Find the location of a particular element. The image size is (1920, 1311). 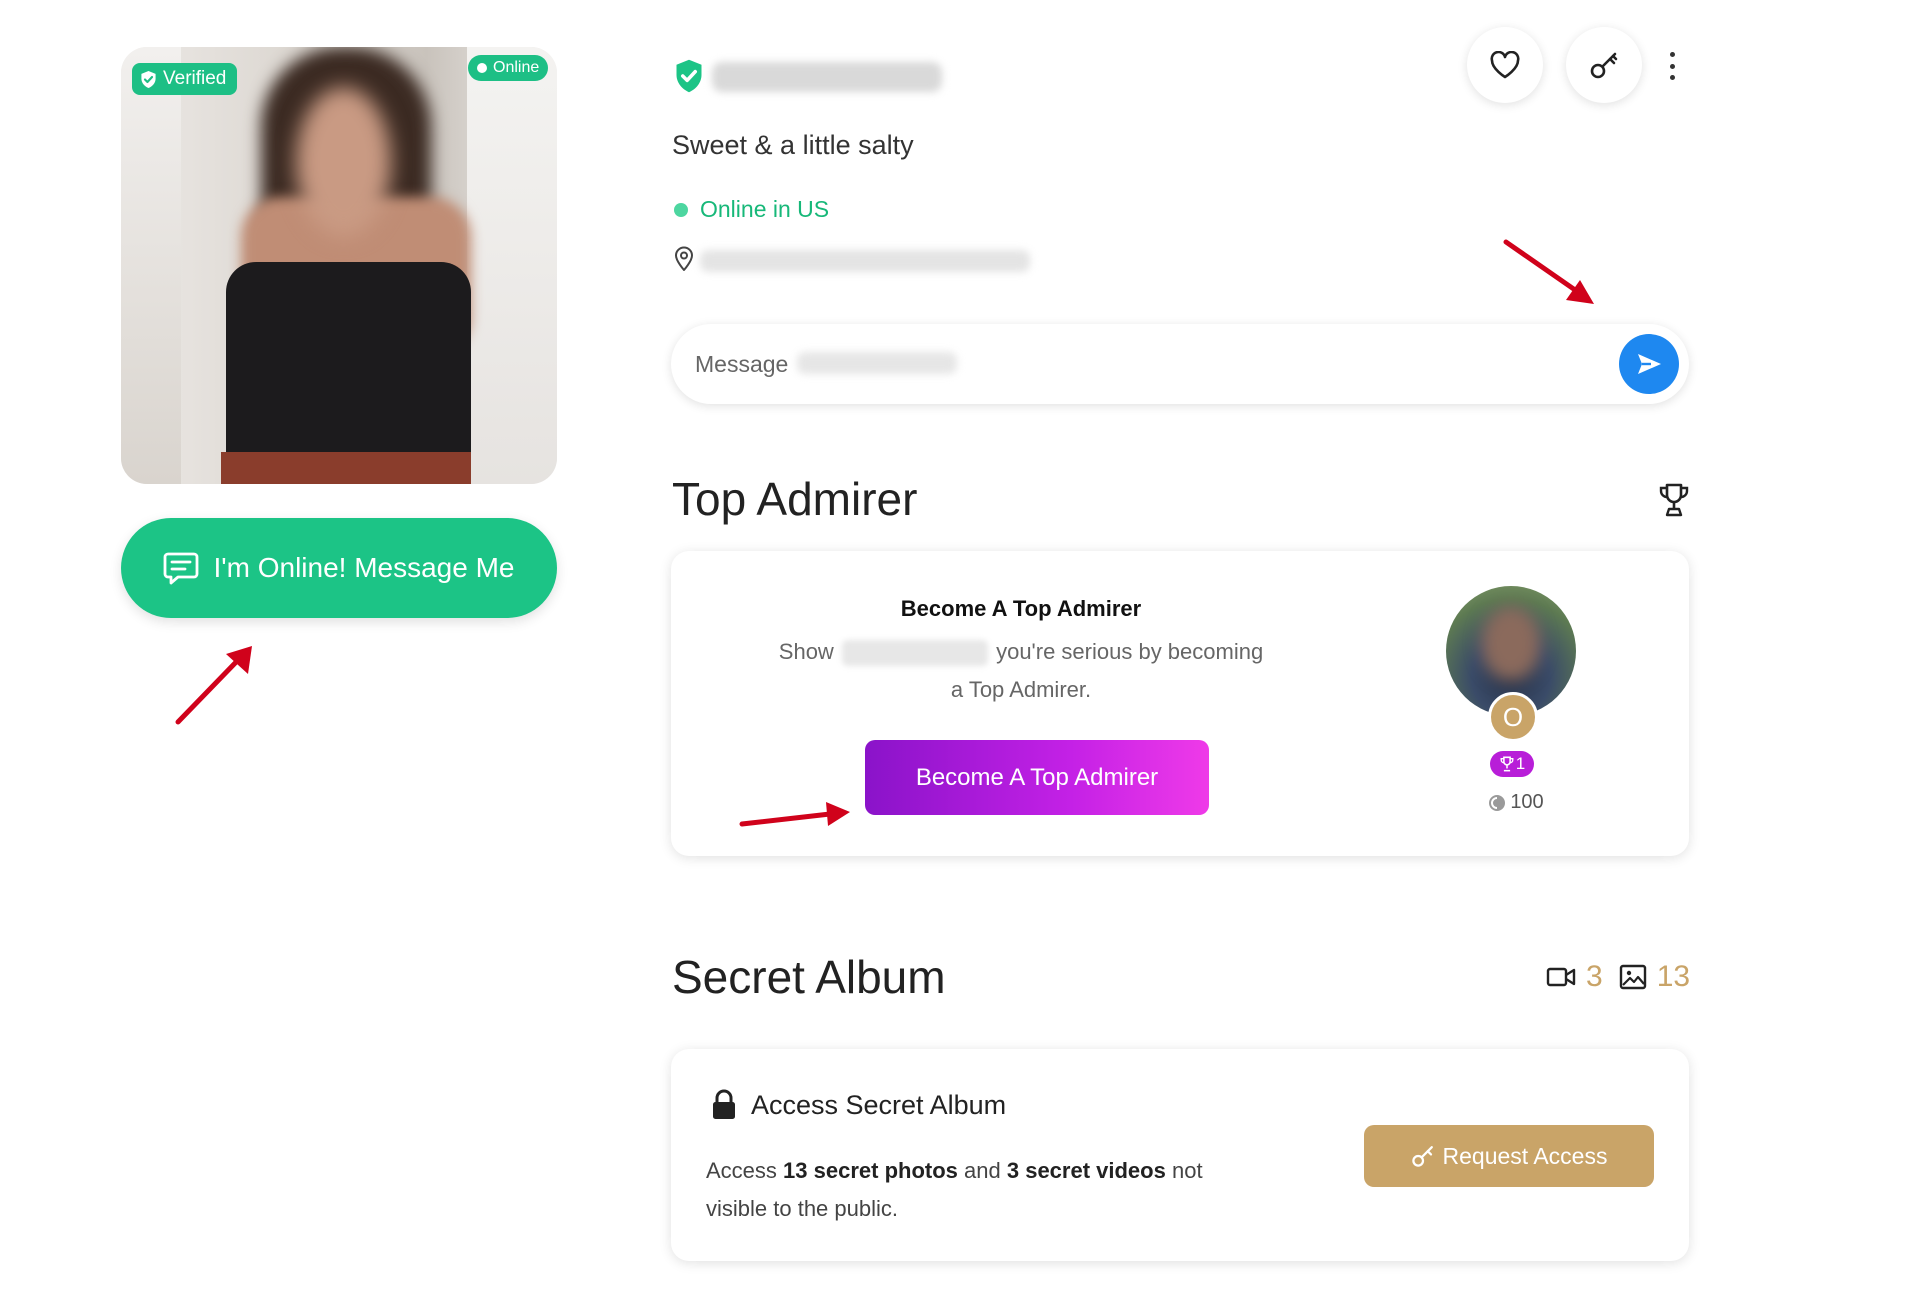

send-button is located at coordinates (1649, 364).